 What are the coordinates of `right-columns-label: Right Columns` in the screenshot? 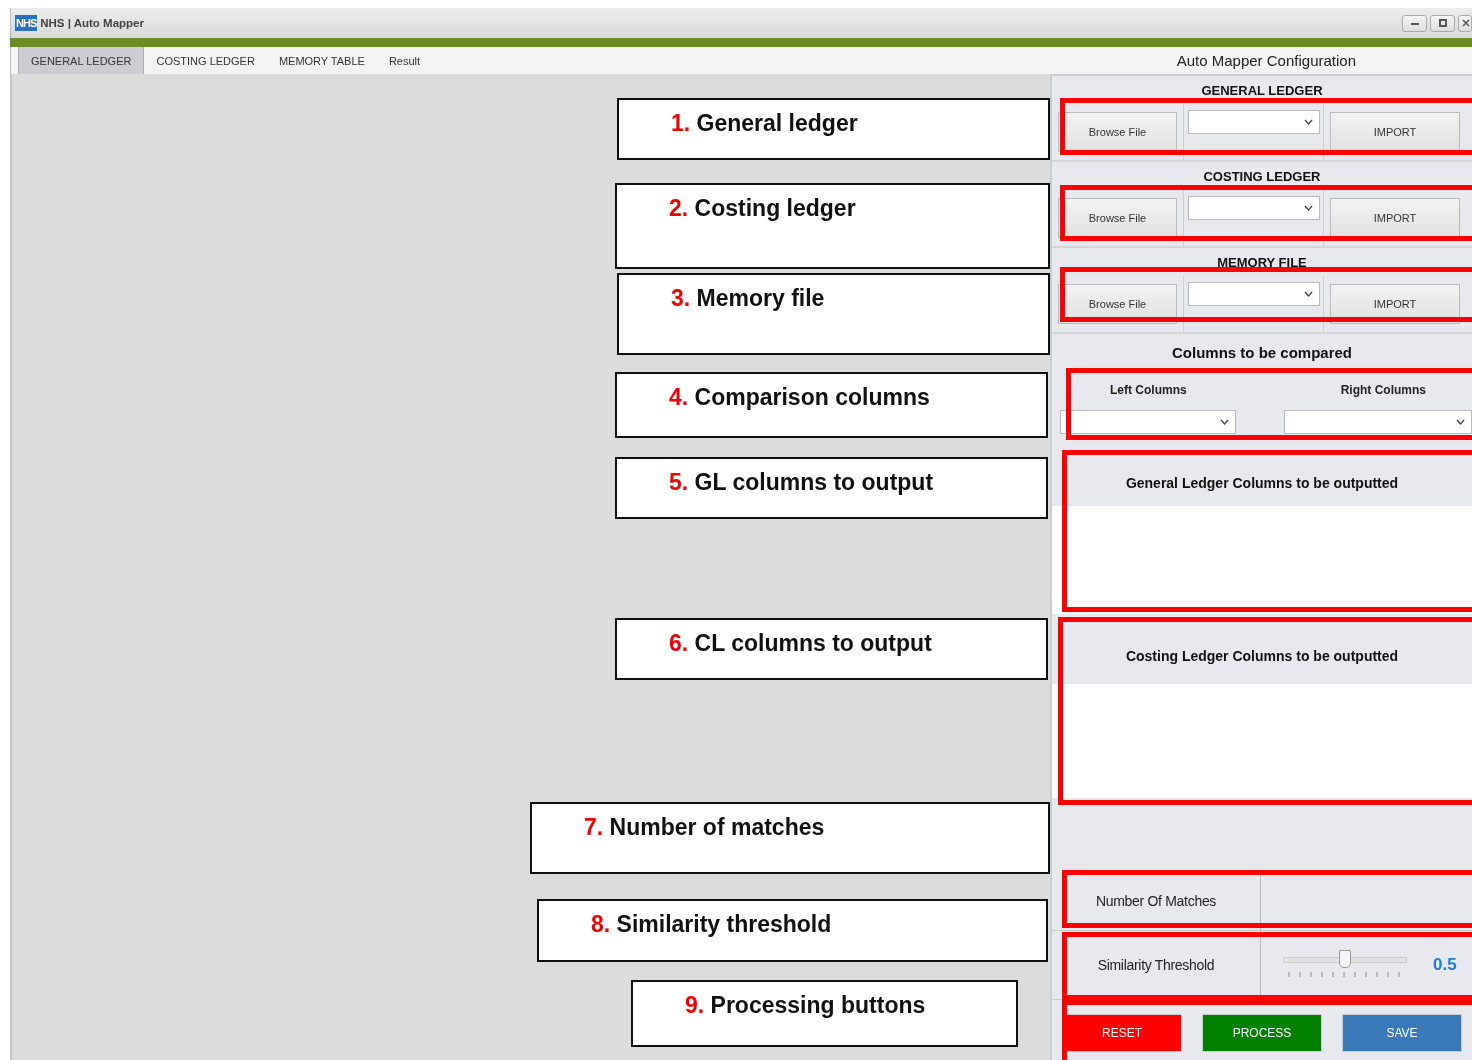 It's located at (1383, 390).